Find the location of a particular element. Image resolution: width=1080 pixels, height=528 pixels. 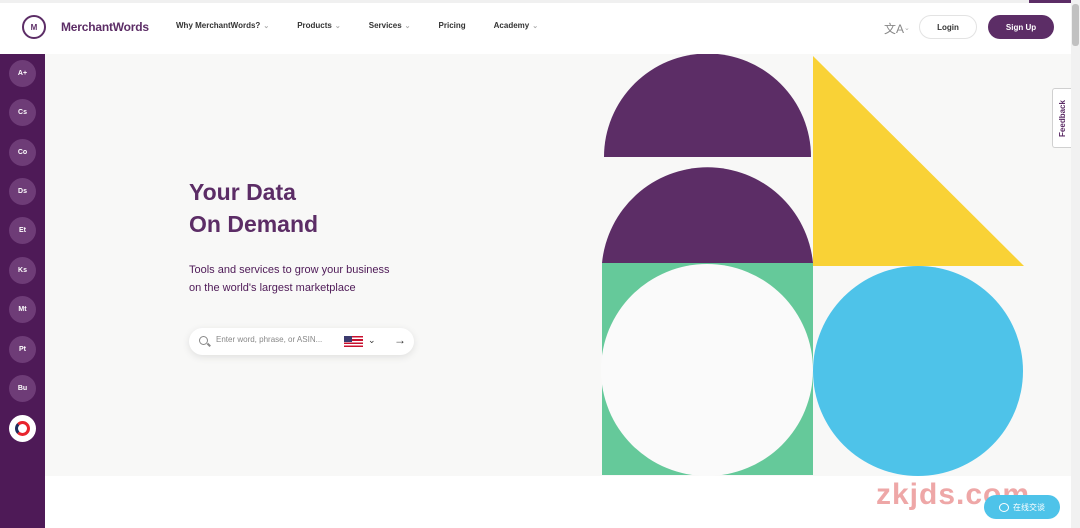

login-button: Login is located at coordinates (948, 27).